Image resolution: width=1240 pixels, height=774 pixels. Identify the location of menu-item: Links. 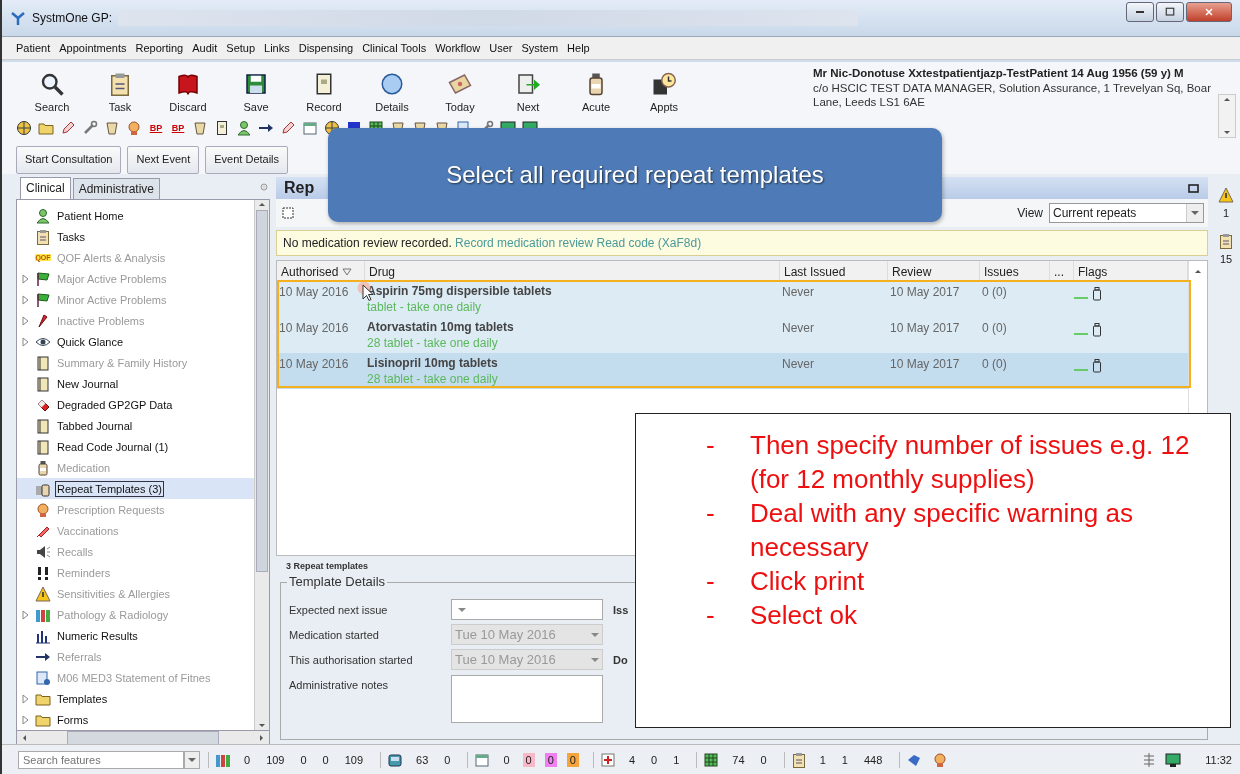
(277, 48).